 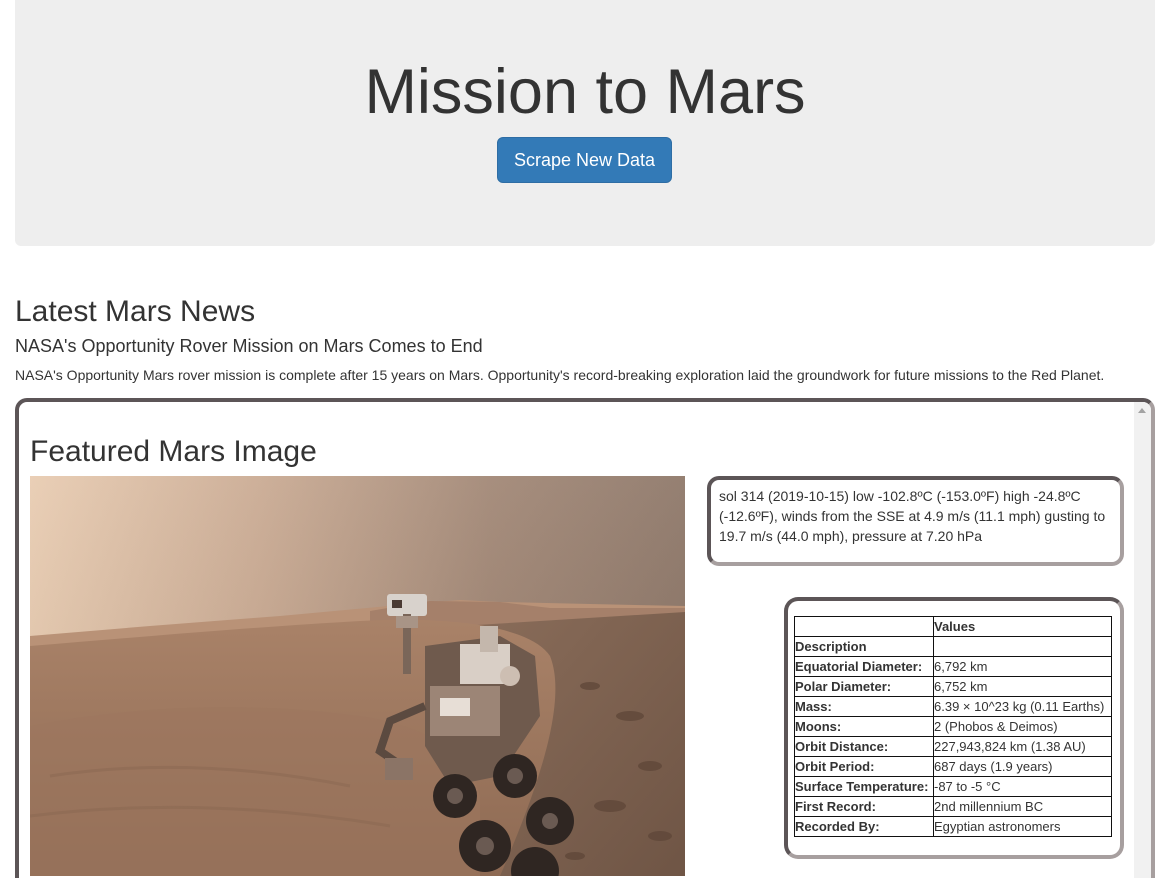 I want to click on scrape-new-data-button: Scrape New Data, so click(x=584, y=160).